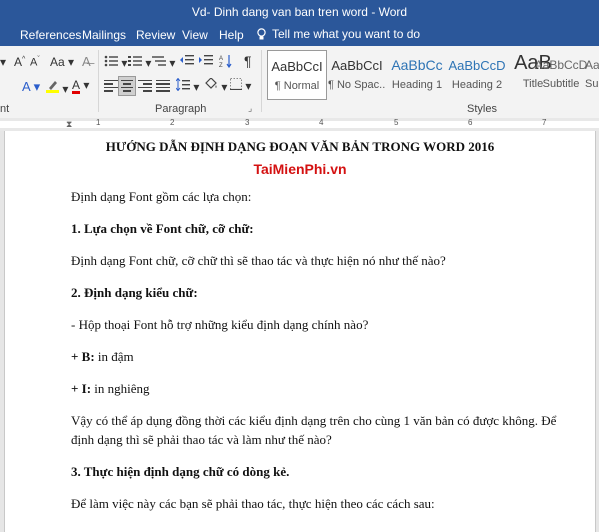 This screenshot has height=532, width=599. Describe the element at coordinates (261, 33) in the screenshot. I see `lightbulb-icon` at that location.